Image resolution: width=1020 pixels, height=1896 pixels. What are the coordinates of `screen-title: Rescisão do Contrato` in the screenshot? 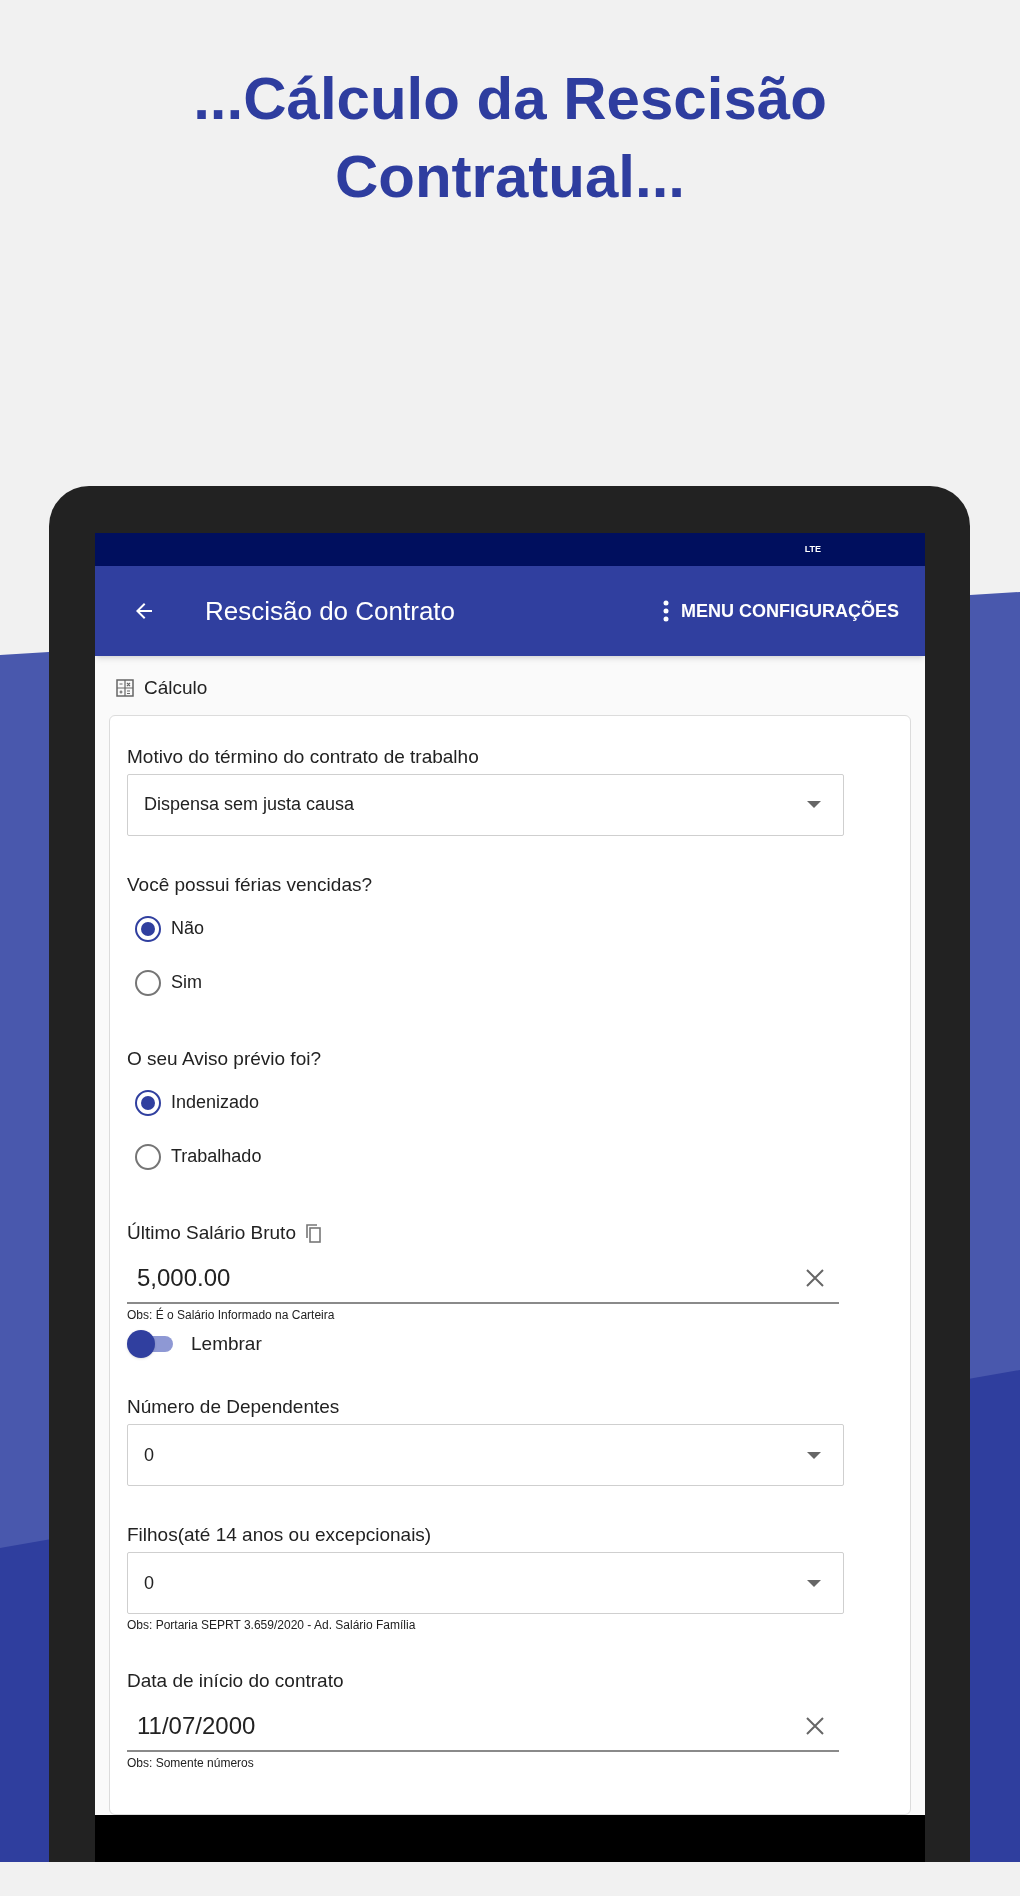 It's located at (330, 611).